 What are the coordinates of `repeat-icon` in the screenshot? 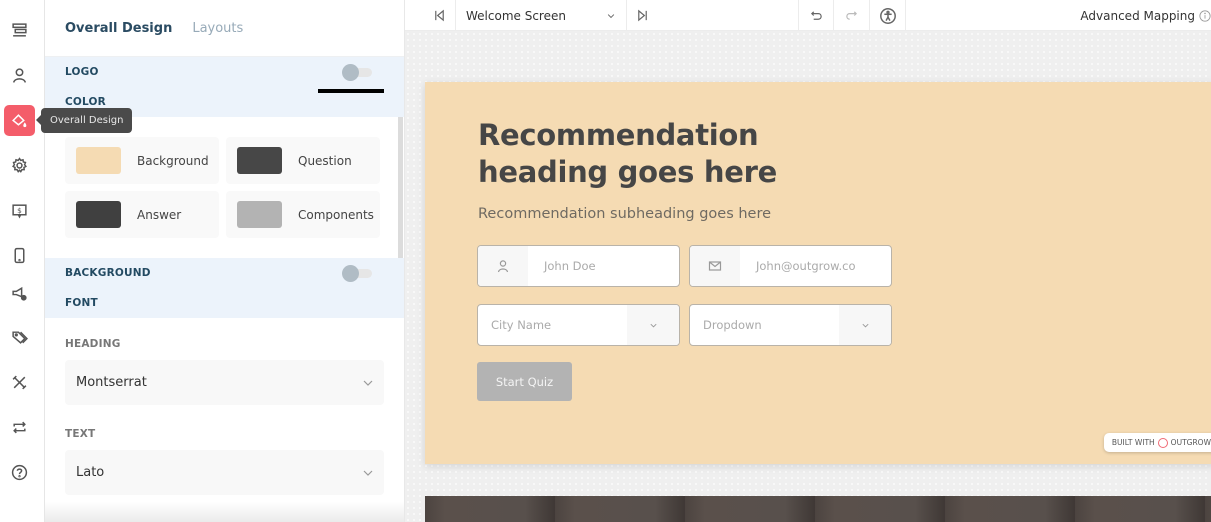 It's located at (19, 427).